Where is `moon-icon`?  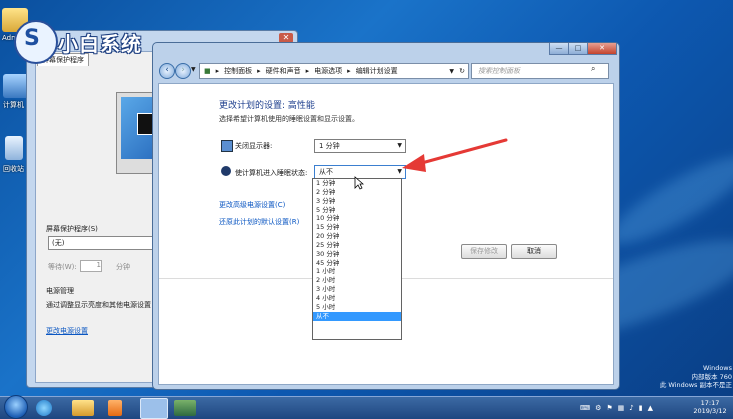
moon-icon is located at coordinates (226, 171).